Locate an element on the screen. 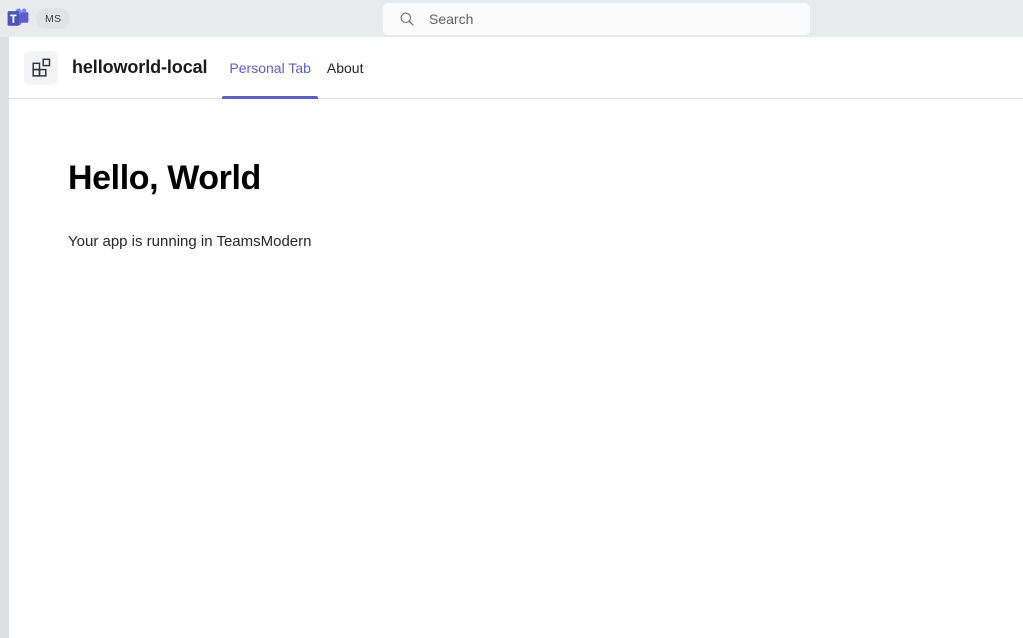  top-bar: MS Search is located at coordinates (511, 18).